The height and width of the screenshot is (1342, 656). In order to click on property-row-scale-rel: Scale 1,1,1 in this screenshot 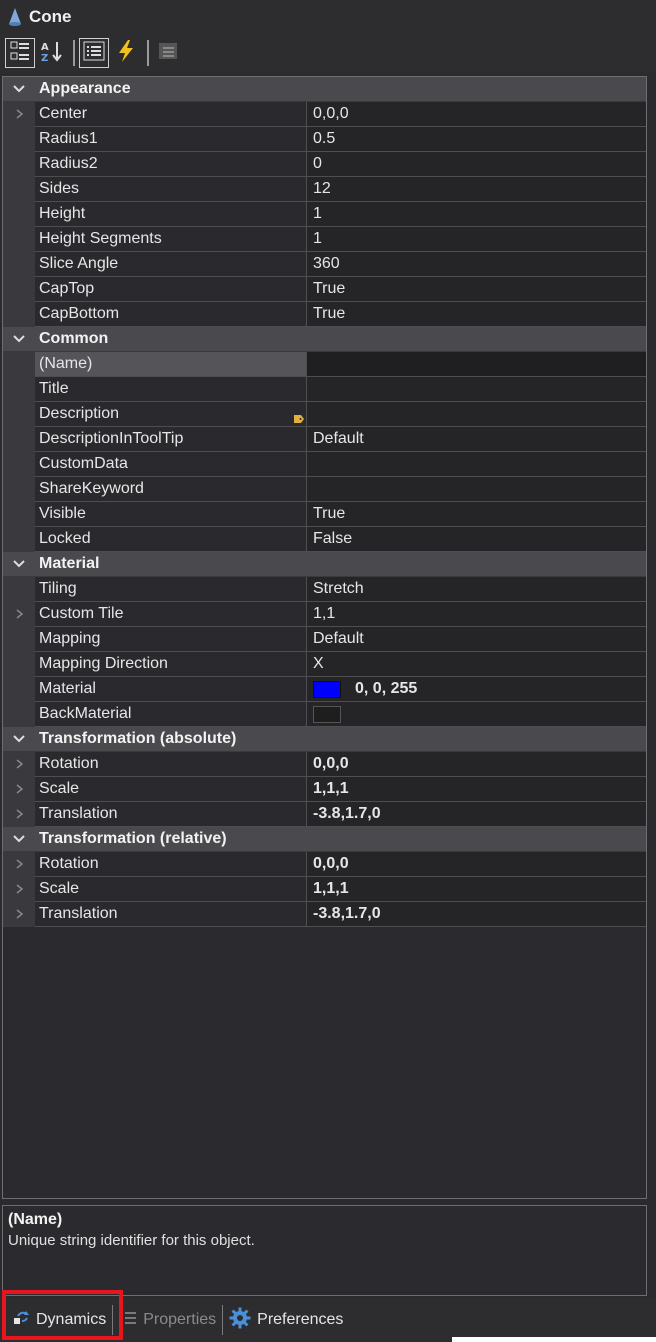, I will do `click(324, 889)`.